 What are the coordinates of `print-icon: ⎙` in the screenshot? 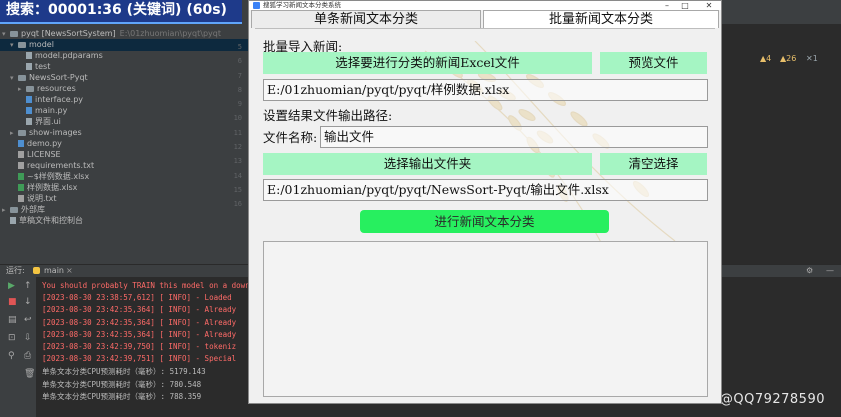 It's located at (27, 356).